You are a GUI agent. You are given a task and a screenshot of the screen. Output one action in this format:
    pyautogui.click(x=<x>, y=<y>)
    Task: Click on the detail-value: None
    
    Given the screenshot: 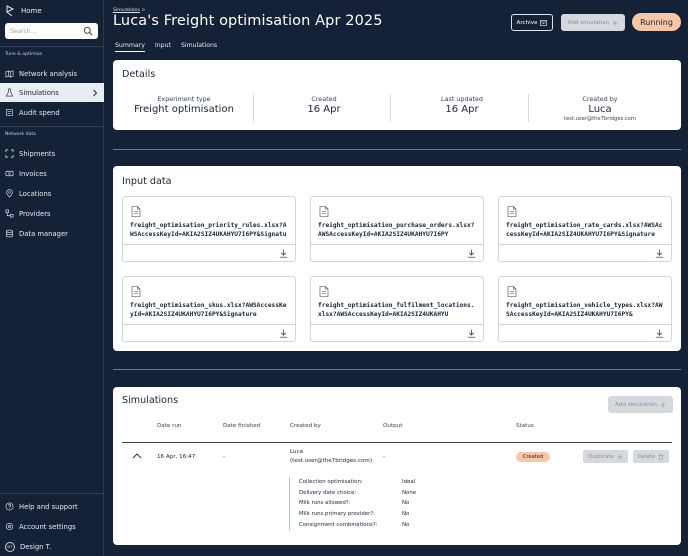 What is the action you would take?
    pyautogui.click(x=409, y=493)
    